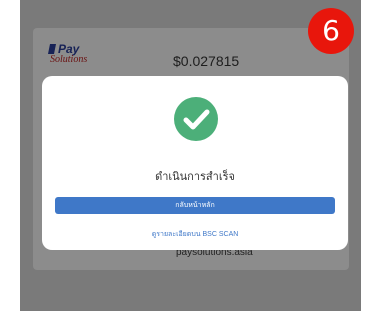 This screenshot has height=311, width=381. What do you see at coordinates (52, 49) in the screenshot?
I see `logo-mark-icon` at bounding box center [52, 49].